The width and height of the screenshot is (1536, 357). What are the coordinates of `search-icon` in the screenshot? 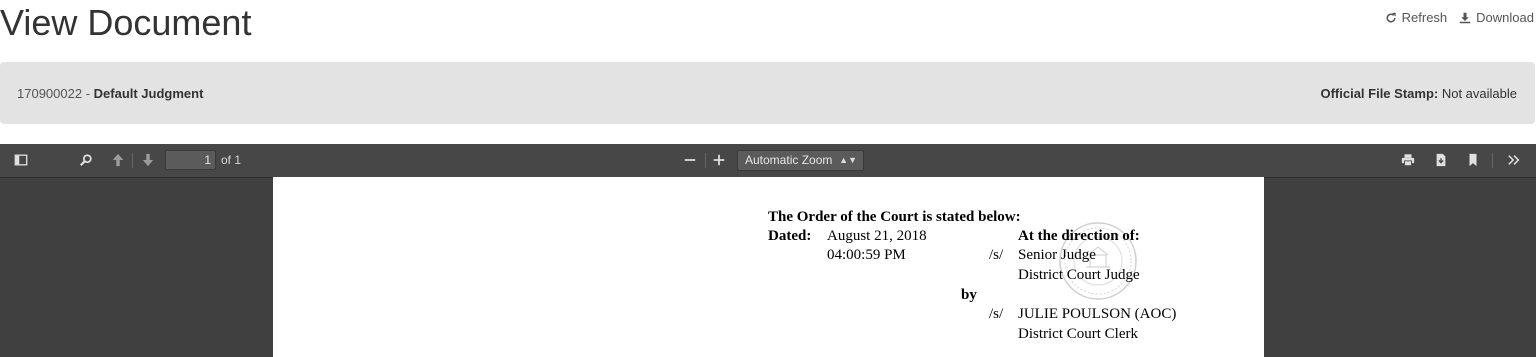 It's located at (85, 160).